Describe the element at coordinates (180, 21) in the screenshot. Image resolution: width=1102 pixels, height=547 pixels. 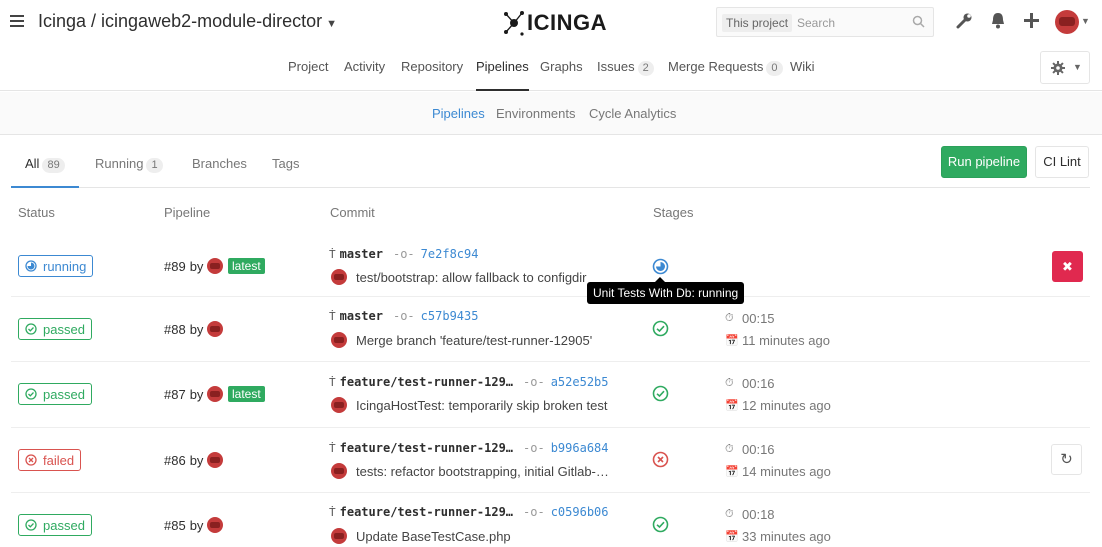
I see `project-title-text: Icinga / icingaweb2-module-director` at that location.